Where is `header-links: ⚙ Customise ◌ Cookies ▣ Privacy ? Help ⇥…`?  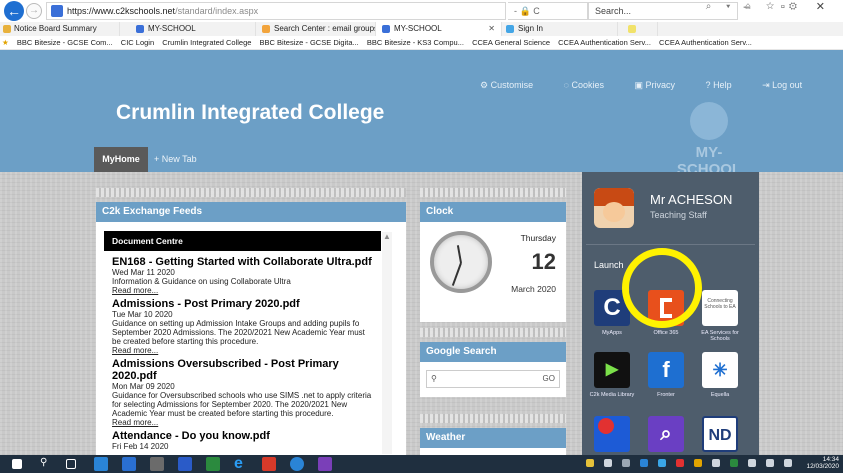 header-links: ⚙ Customise ◌ Cookies ▣ Privacy ? Help ⇥… is located at coordinates (655, 85).